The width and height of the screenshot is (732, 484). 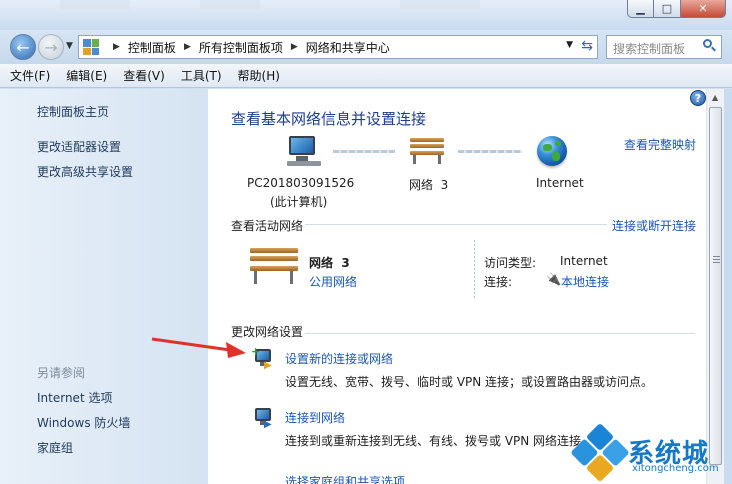 I want to click on new-connection-icon: + ▶, so click(x=261, y=358).